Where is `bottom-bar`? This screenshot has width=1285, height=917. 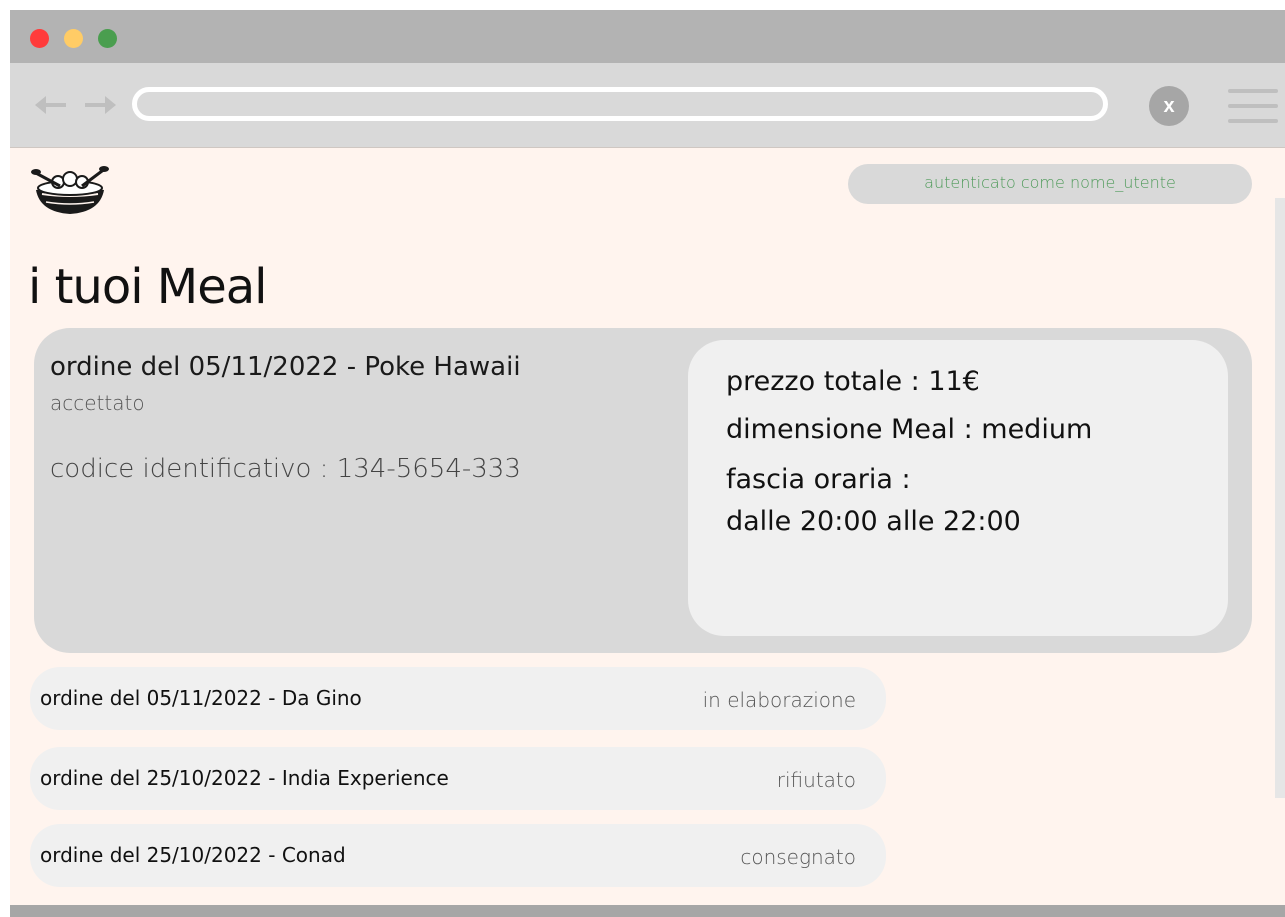 bottom-bar is located at coordinates (647, 911).